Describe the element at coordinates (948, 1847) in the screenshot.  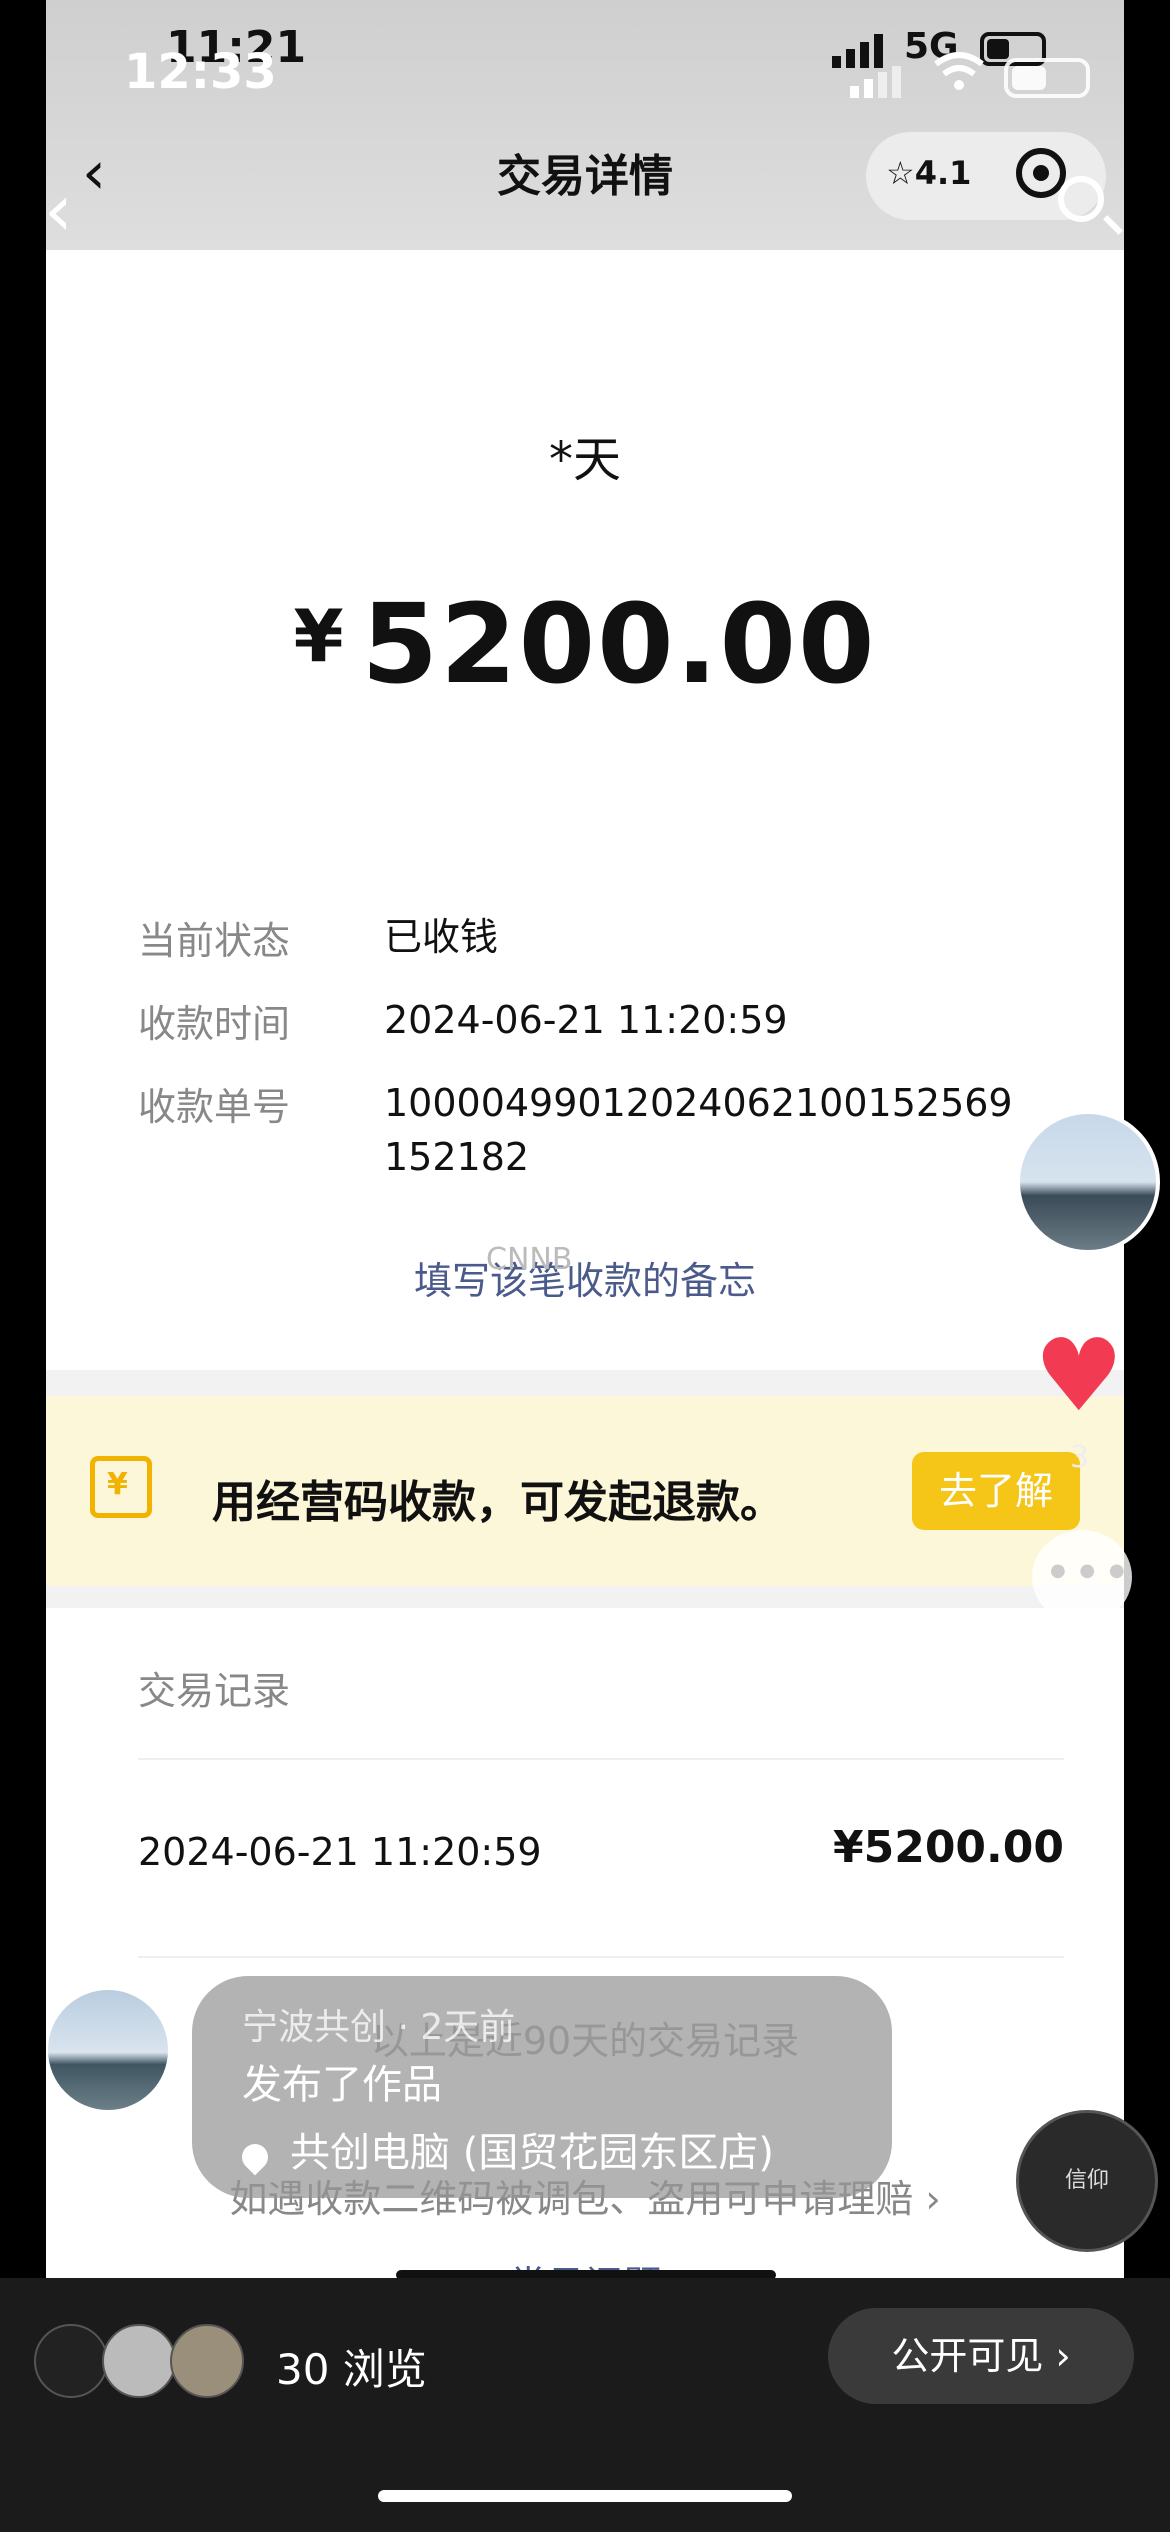
I see `record-amount: ¥5200.00` at that location.